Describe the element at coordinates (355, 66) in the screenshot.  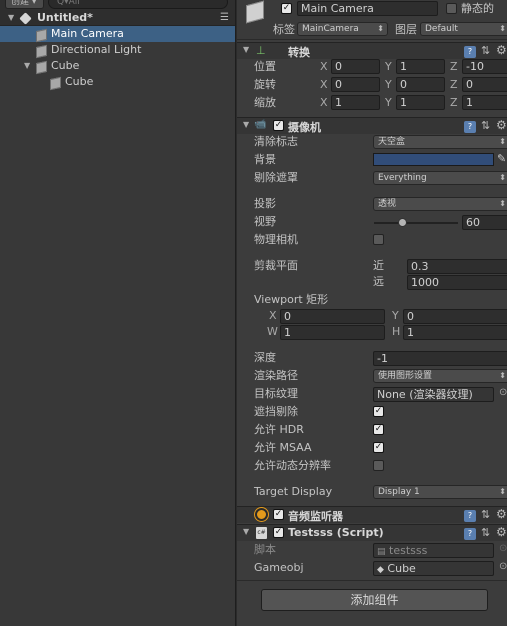
I see `position-x-field: 0` at that location.